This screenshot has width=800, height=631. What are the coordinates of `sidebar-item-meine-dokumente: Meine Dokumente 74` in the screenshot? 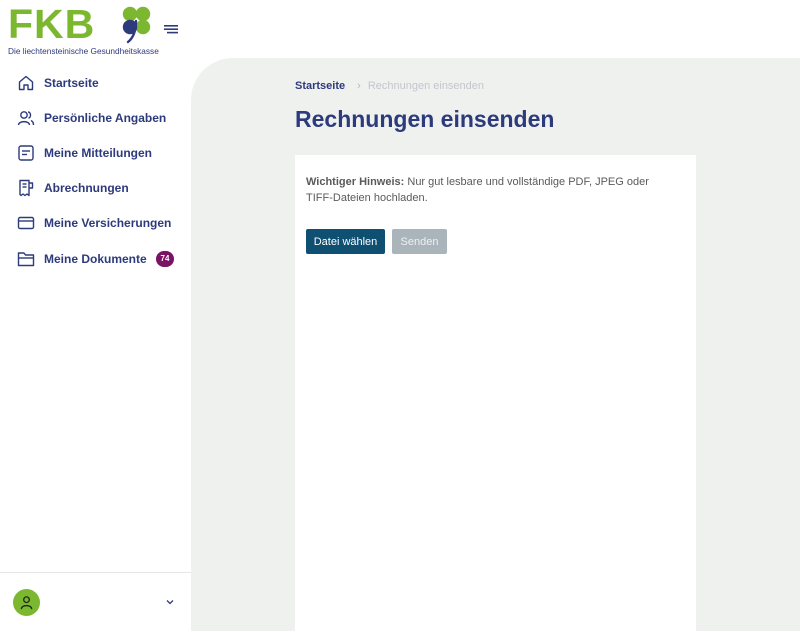 It's located at (95, 258).